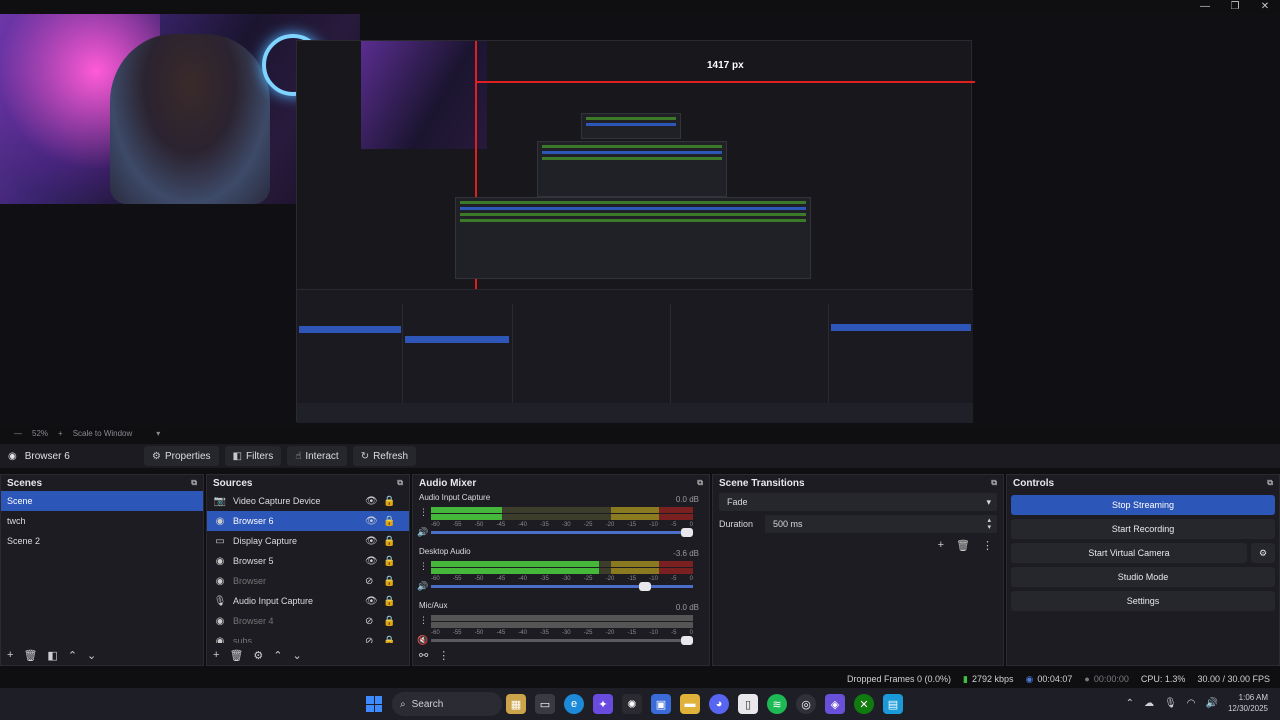 The image size is (1280, 720). I want to click on zoom-in-icon: +, so click(60, 433).